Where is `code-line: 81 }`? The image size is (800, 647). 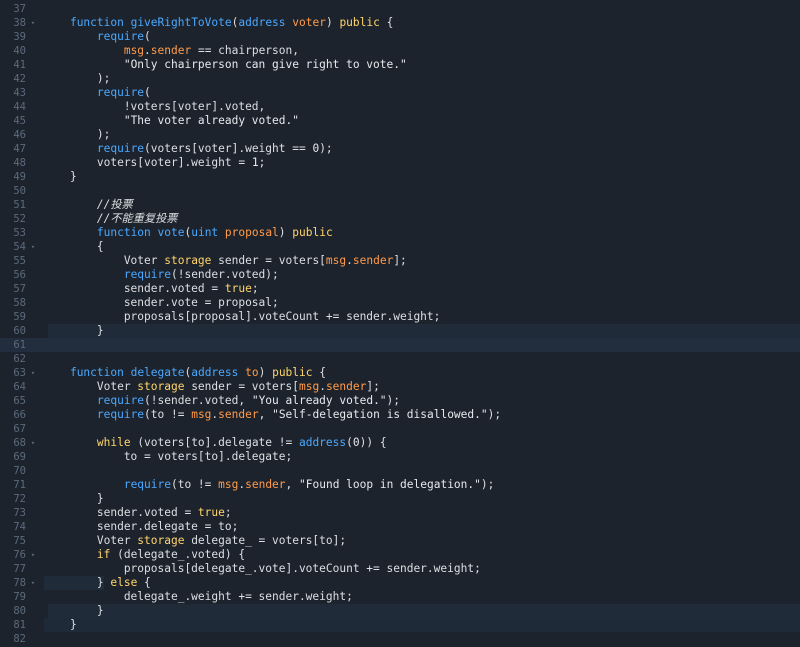
code-line: 81 } is located at coordinates (400, 625).